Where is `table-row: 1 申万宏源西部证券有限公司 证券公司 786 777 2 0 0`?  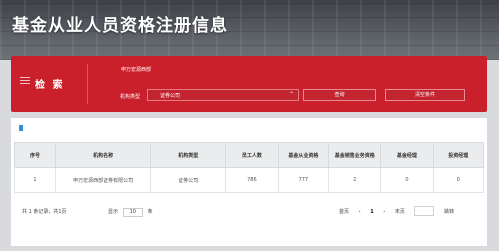
table-row: 1 申万宏源西部证券有限公司 证券公司 786 777 2 0 0 is located at coordinates (249, 180).